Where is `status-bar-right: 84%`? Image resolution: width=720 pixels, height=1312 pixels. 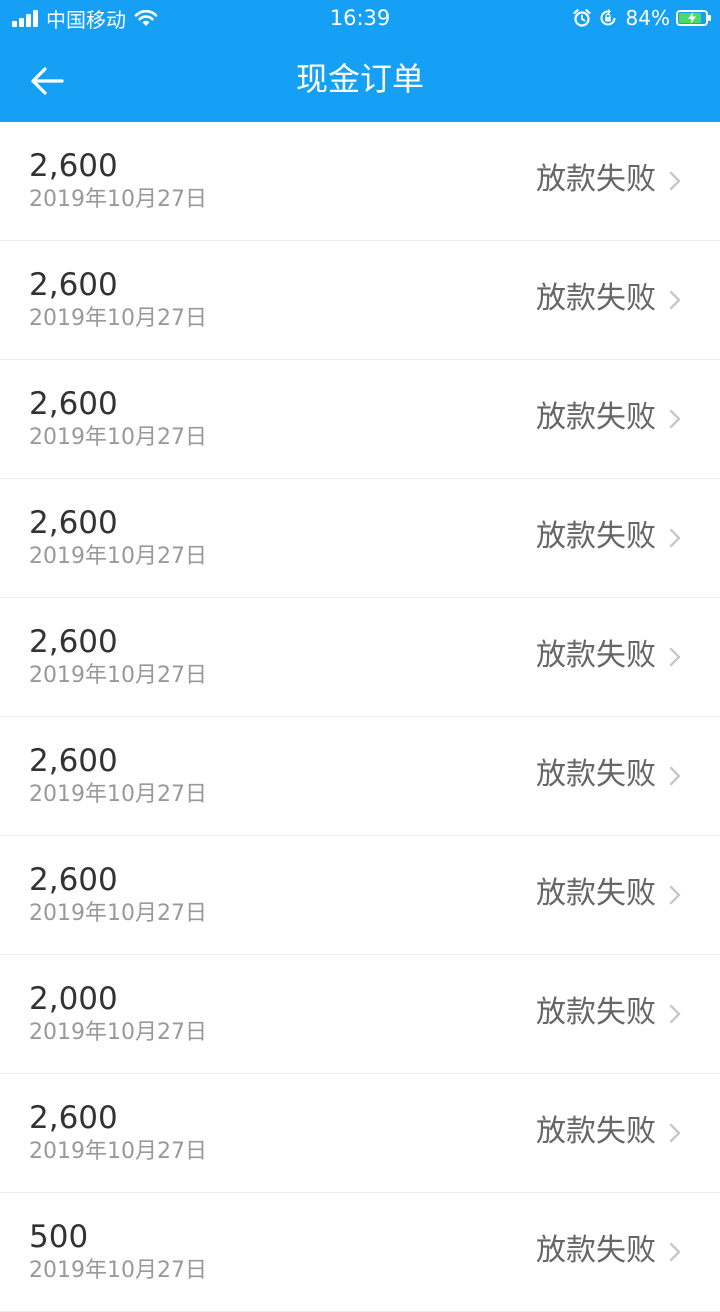 status-bar-right: 84% is located at coordinates (638, 18).